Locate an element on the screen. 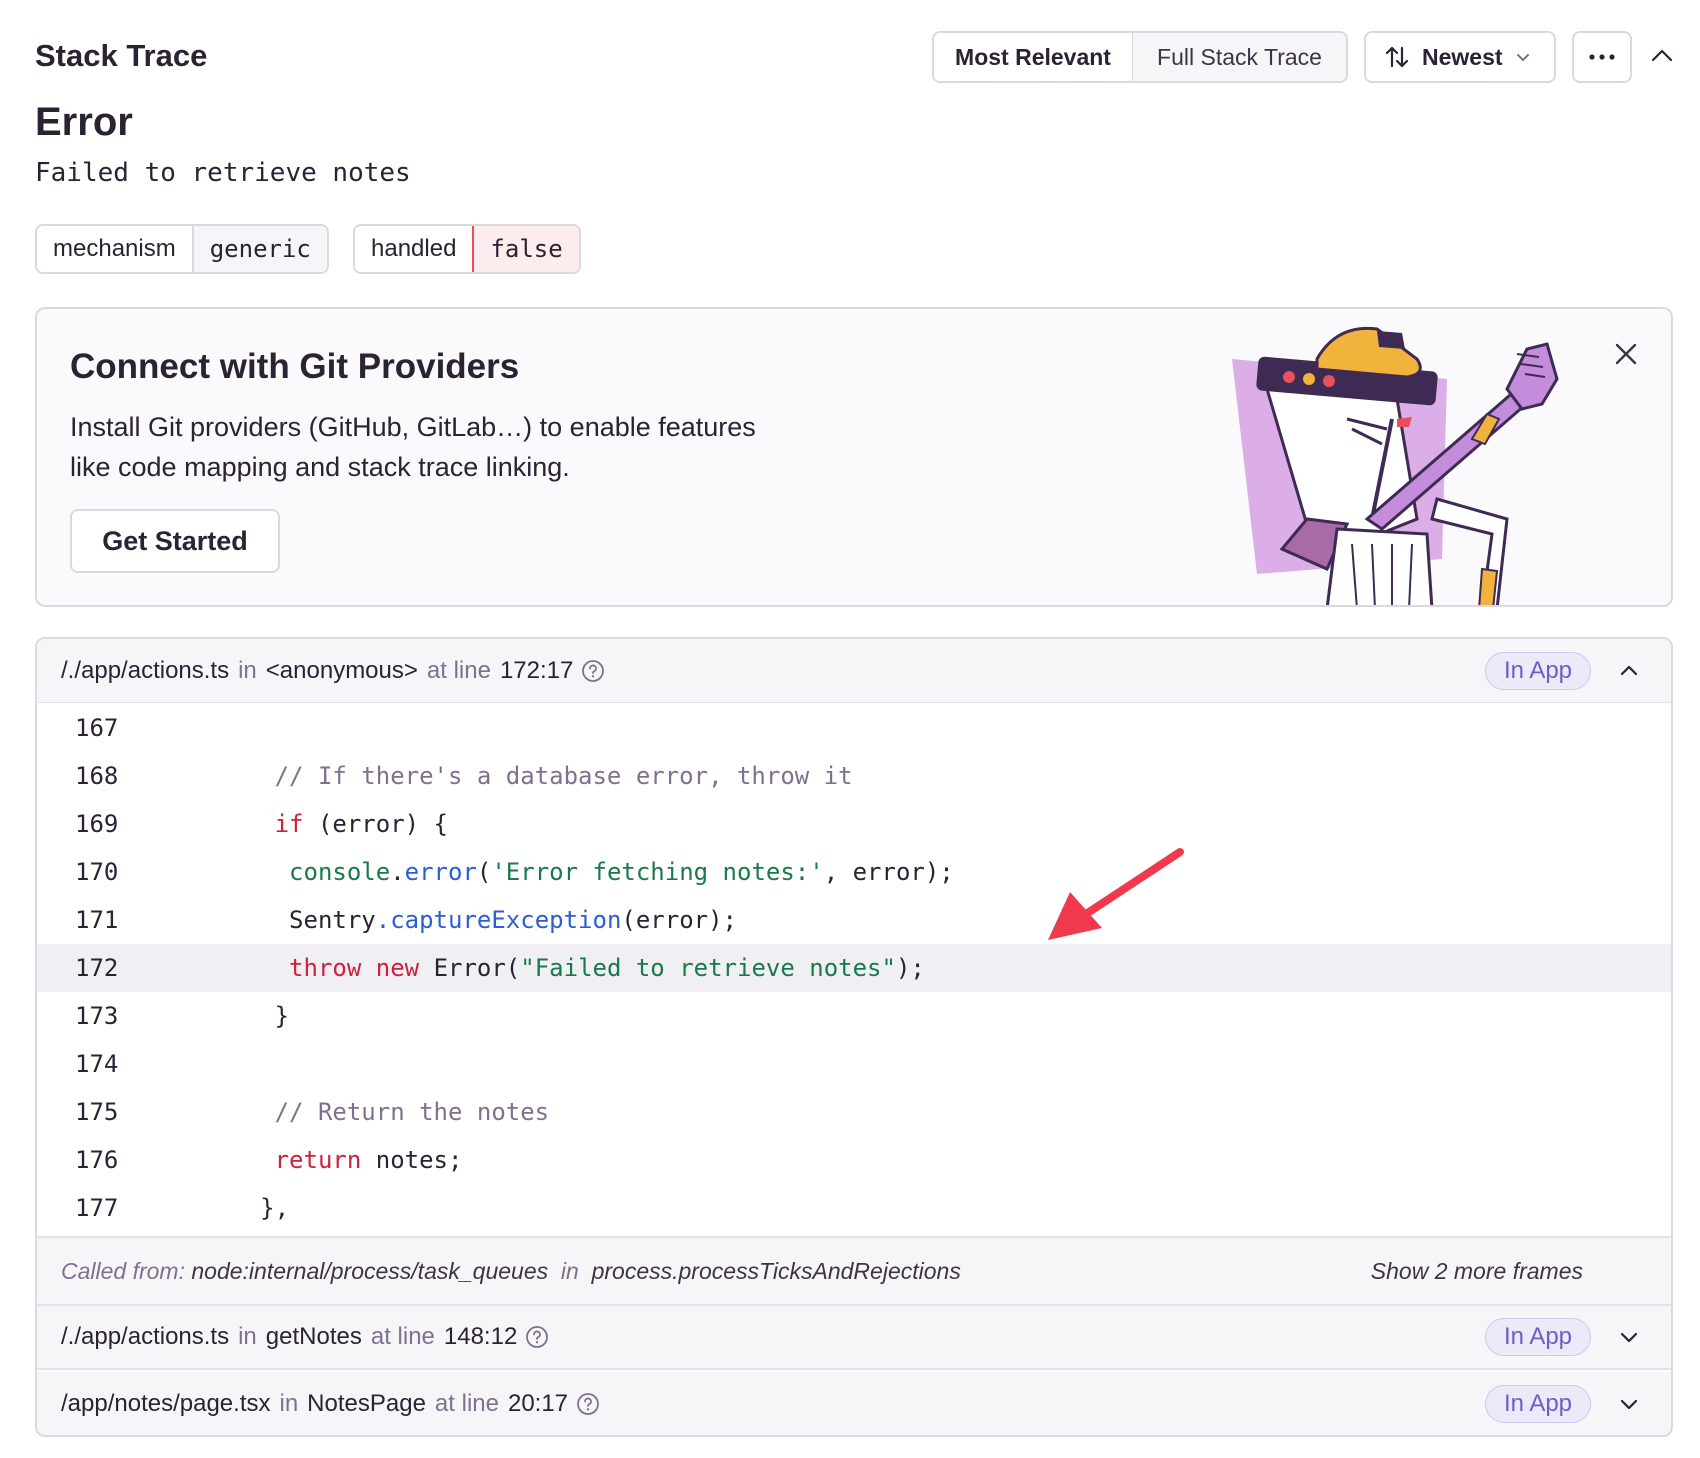 Image resolution: width=1700 pixels, height=1458 pixels. code-line: 167 is located at coordinates (854, 728).